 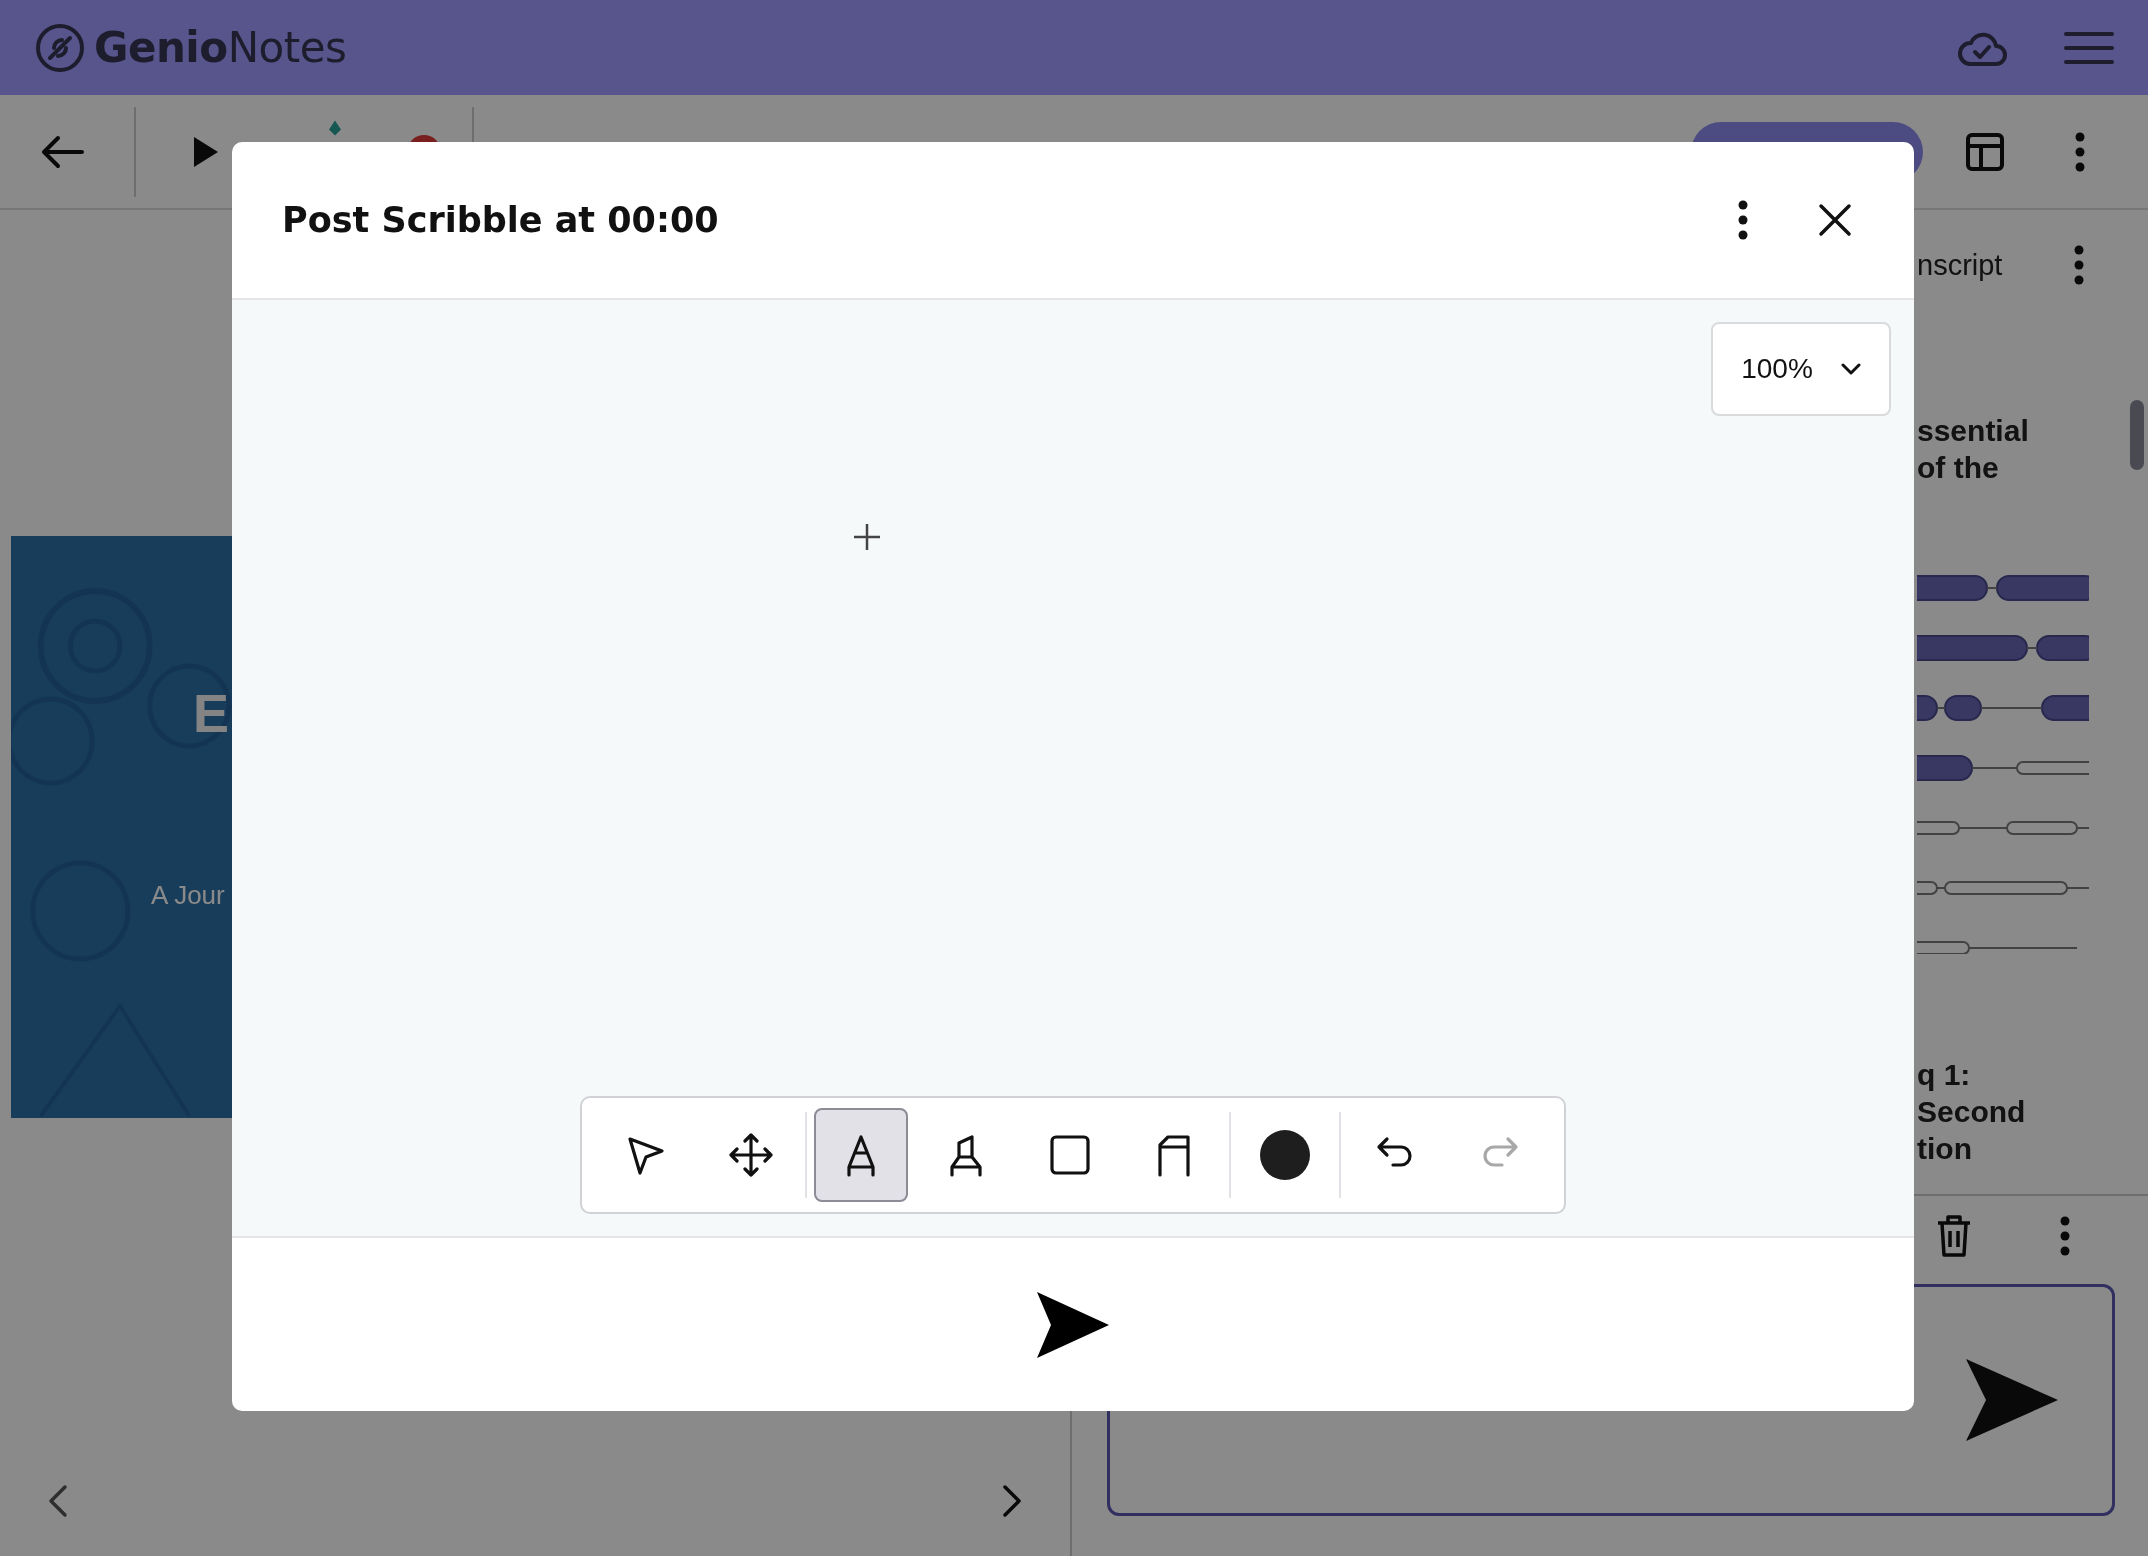 What do you see at coordinates (1801, 369) in the screenshot?
I see `zoom-dropdown: 100%` at bounding box center [1801, 369].